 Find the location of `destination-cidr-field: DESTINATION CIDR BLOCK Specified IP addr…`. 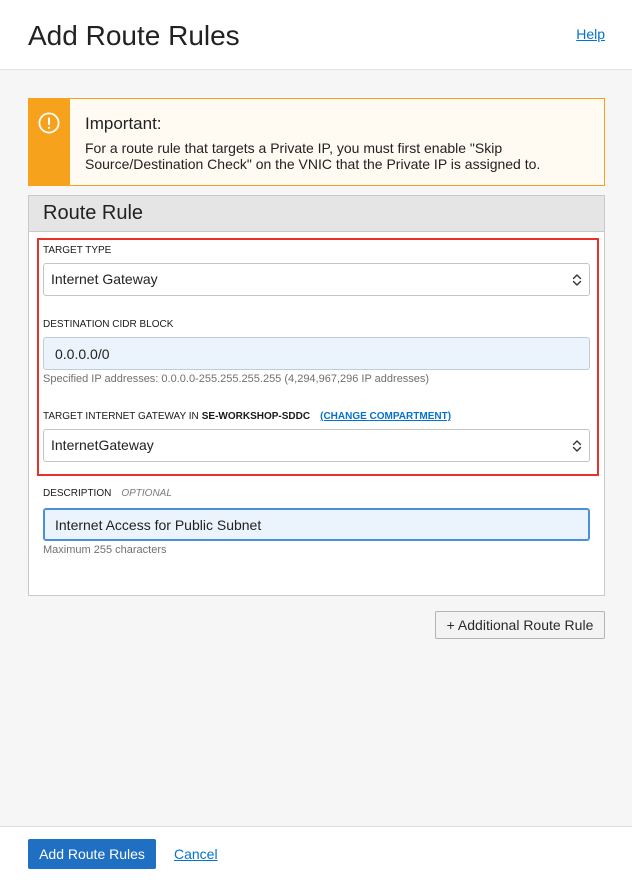

destination-cidr-field: DESTINATION CIDR BLOCK Specified IP addr… is located at coordinates (316, 352).